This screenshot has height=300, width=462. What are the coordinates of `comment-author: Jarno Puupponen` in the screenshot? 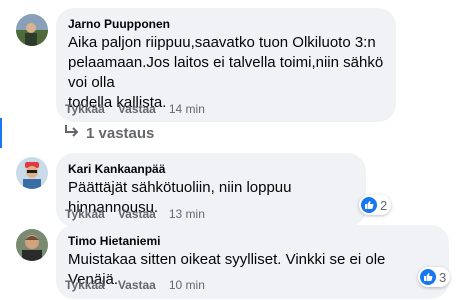 It's located at (226, 24).